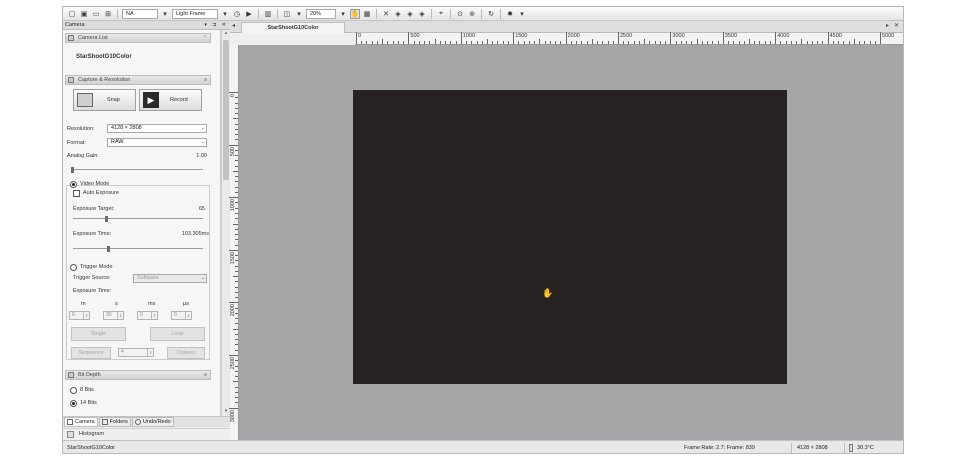  Describe the element at coordinates (226, 412) in the screenshot. I see `scroll-down-icon: ▾` at that location.